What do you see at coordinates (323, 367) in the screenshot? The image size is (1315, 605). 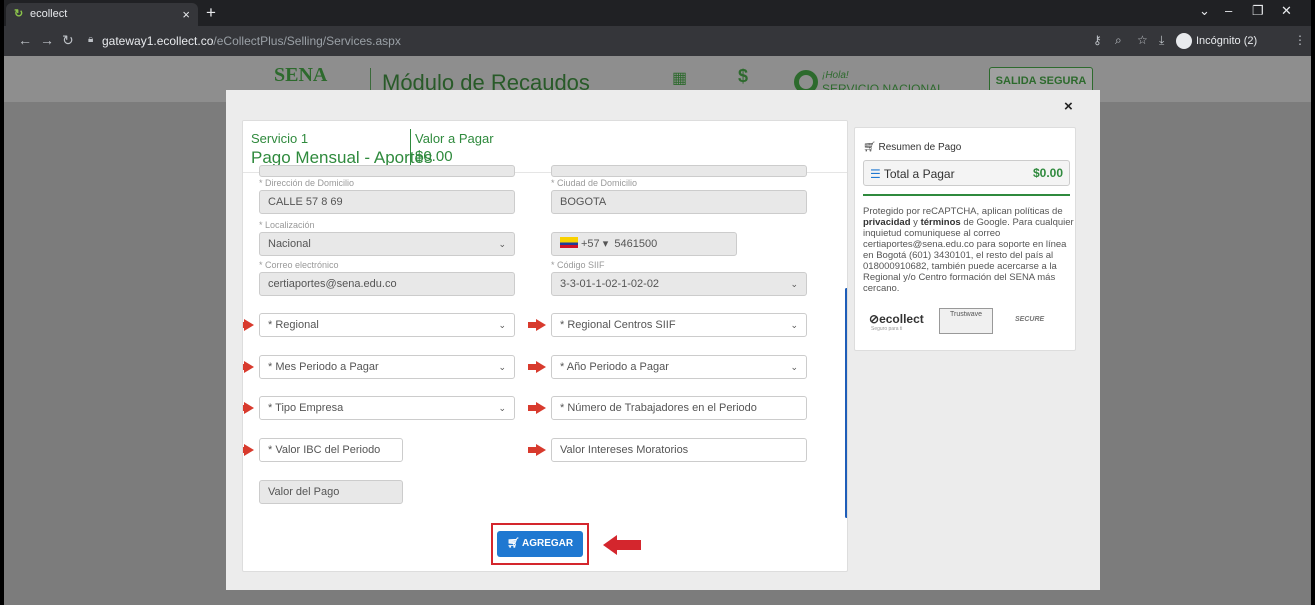 I see `month-placeholder: * Mes Periodo a Pagar` at bounding box center [323, 367].